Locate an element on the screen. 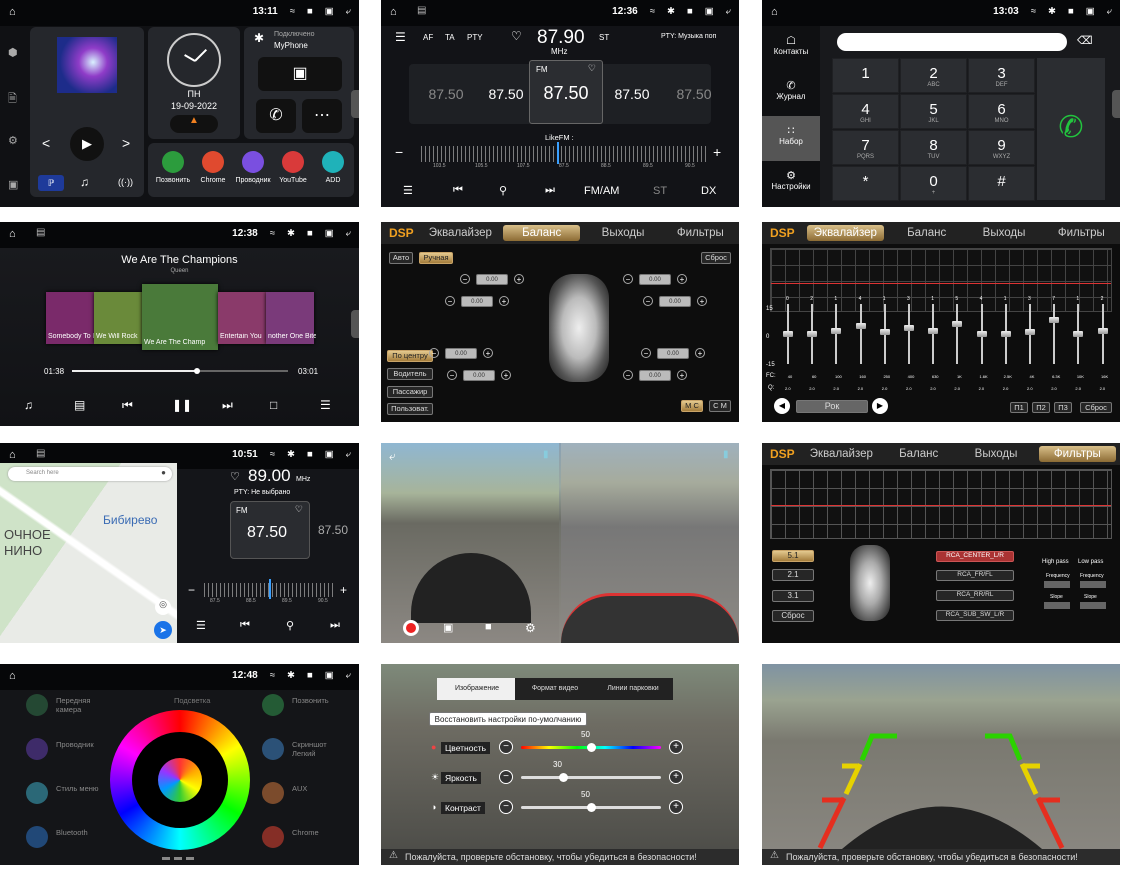  preset-driver: Водитель is located at coordinates (410, 374).